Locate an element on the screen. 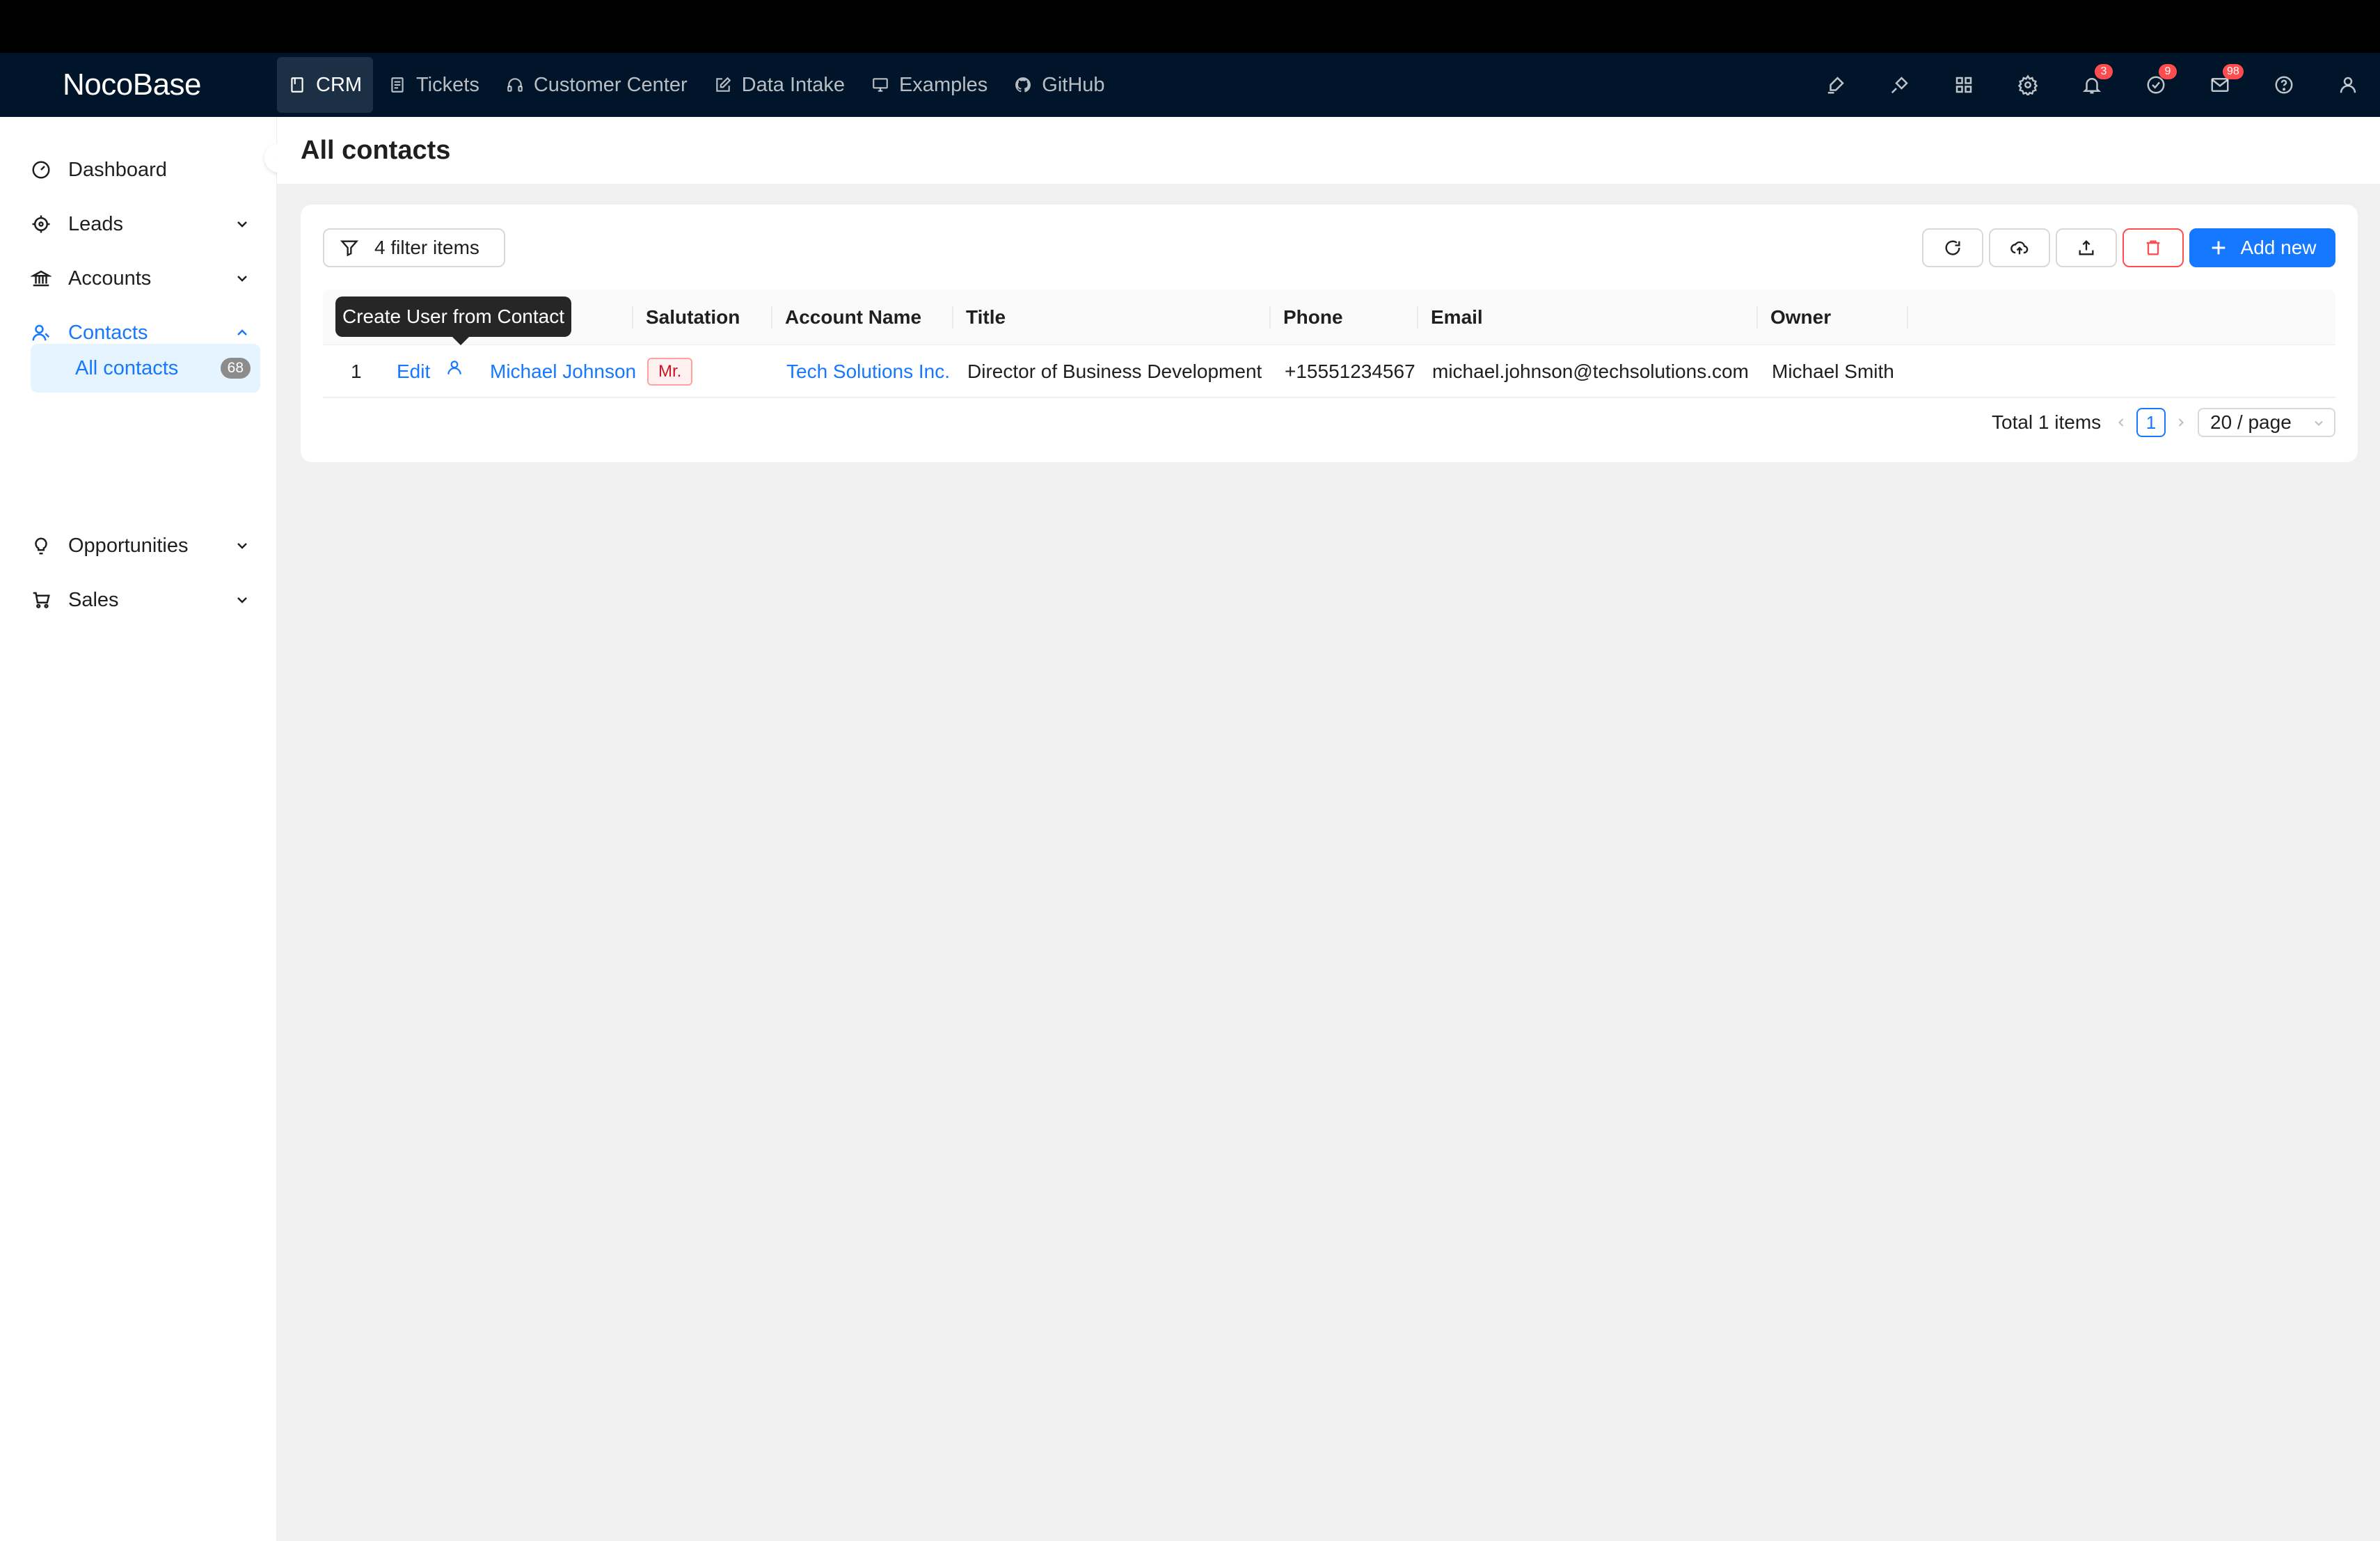  api-button is located at coordinates (1900, 85).